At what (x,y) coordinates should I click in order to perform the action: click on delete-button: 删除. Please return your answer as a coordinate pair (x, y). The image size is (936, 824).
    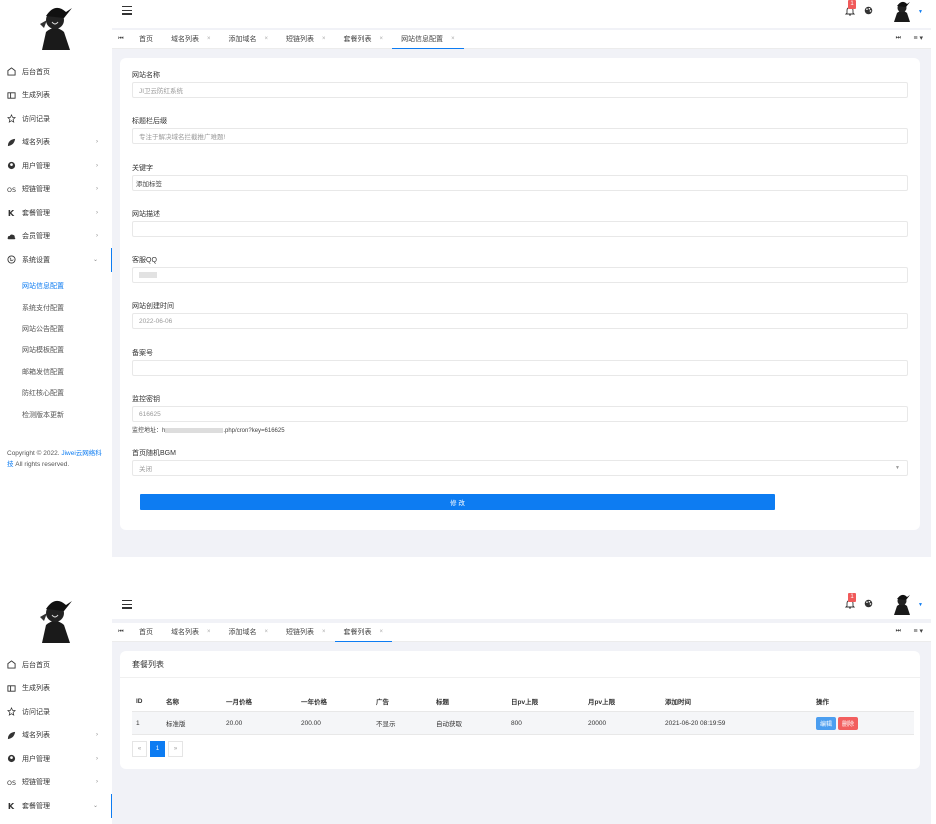
    Looking at the image, I should click on (848, 723).